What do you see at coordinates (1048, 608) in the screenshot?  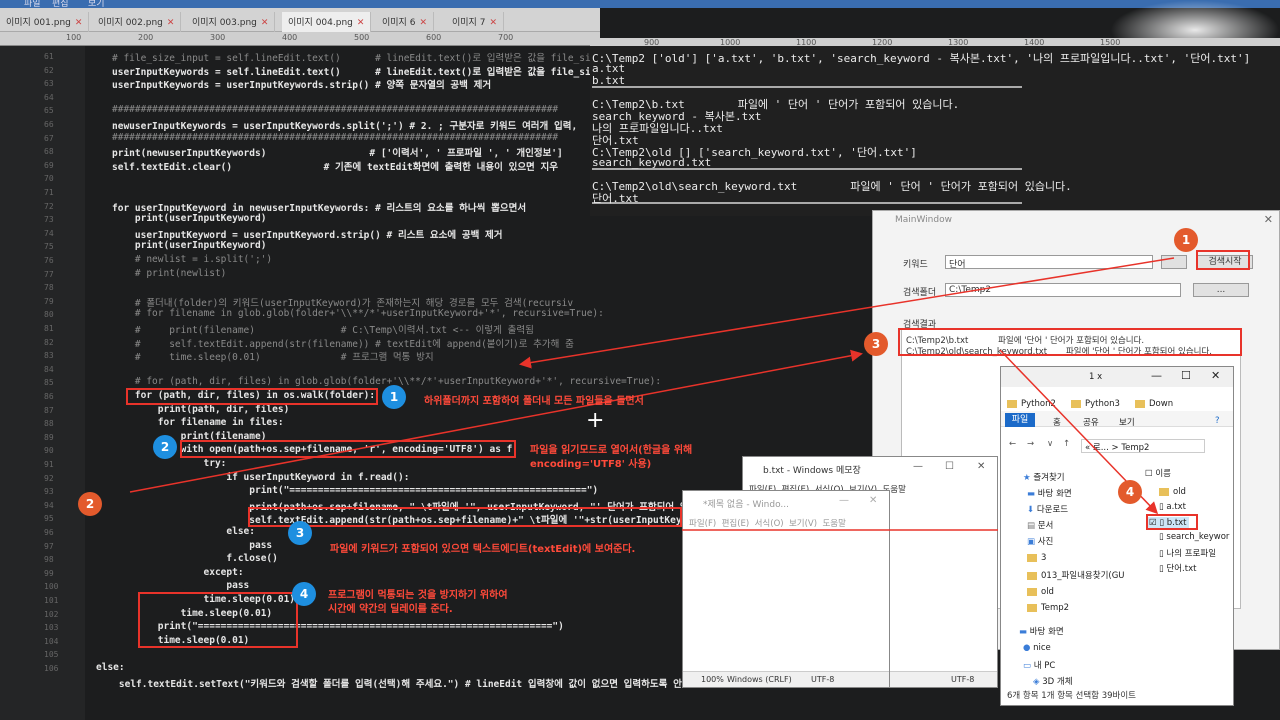 I see `nav-folder-temp2: Temp2` at bounding box center [1048, 608].